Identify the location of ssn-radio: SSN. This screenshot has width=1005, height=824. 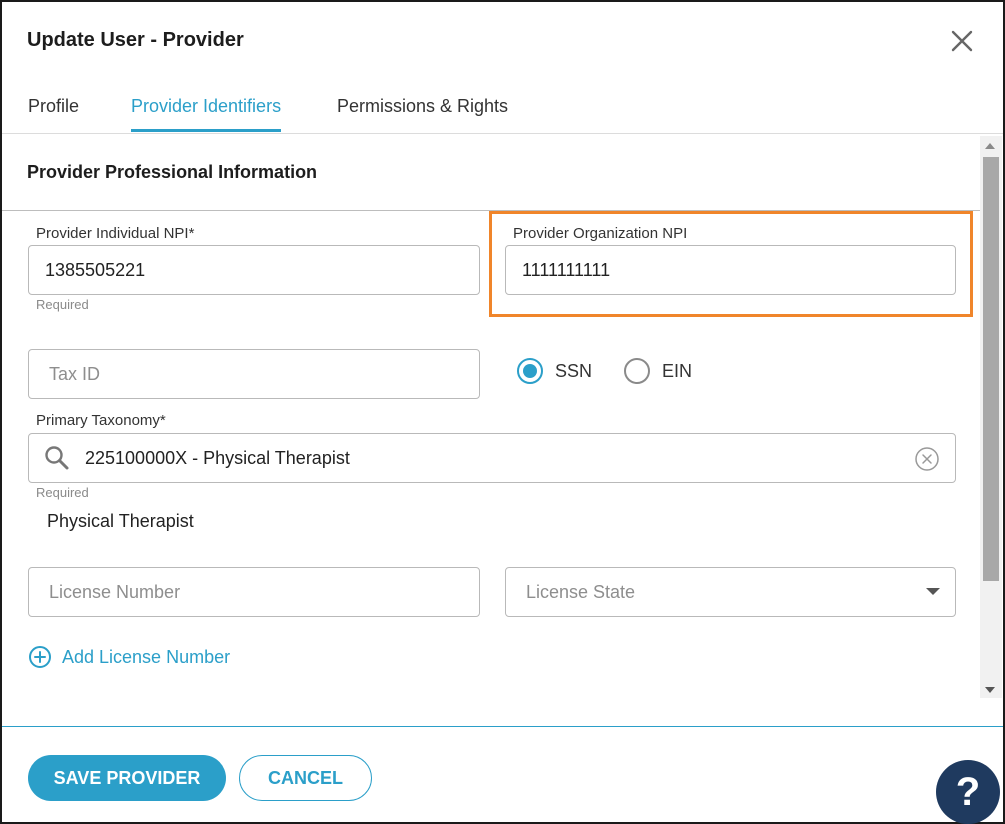
(554, 371).